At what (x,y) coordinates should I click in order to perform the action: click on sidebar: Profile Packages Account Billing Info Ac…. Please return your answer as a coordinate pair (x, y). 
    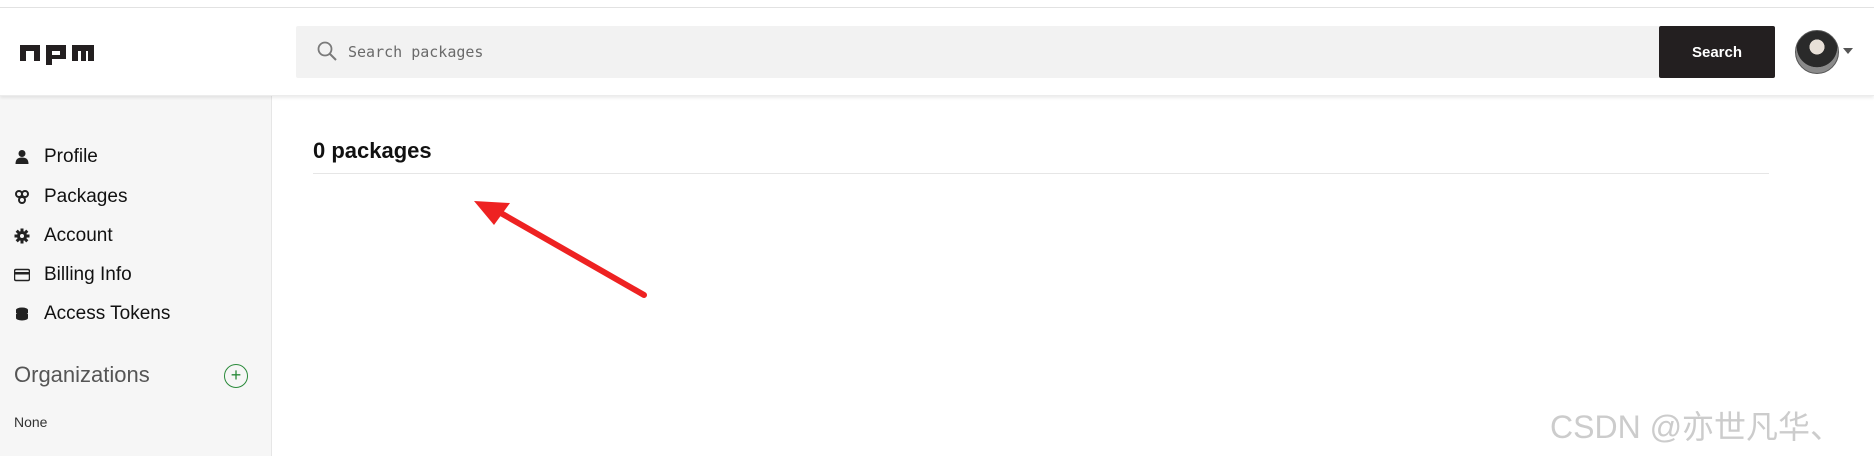
    Looking at the image, I should click on (136, 276).